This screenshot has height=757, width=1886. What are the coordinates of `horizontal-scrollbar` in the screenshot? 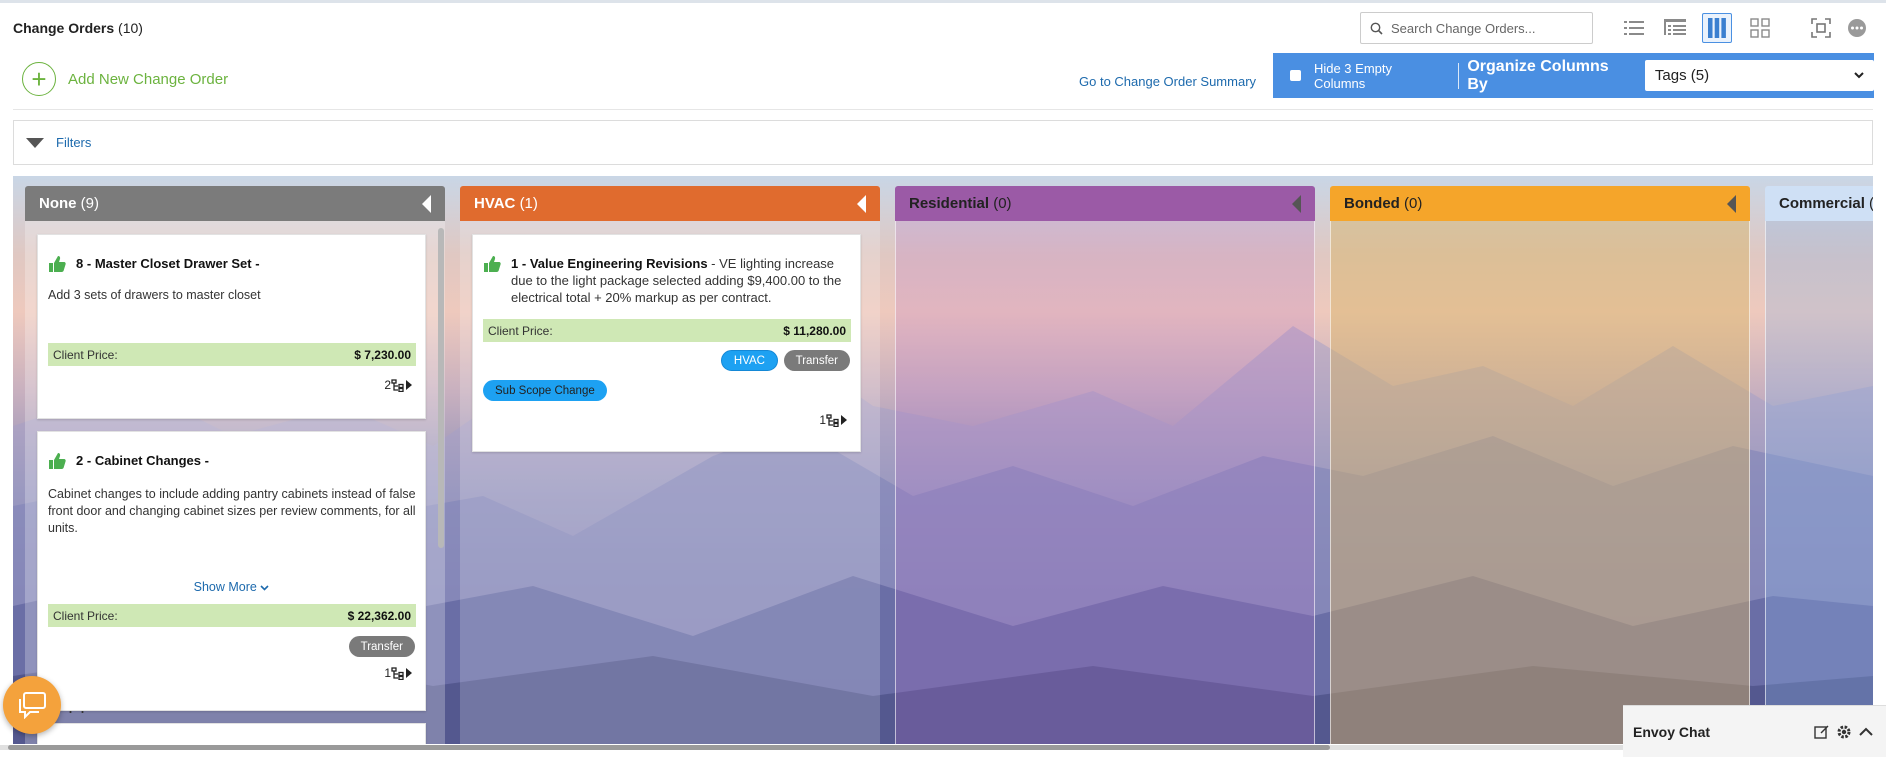 It's located at (669, 747).